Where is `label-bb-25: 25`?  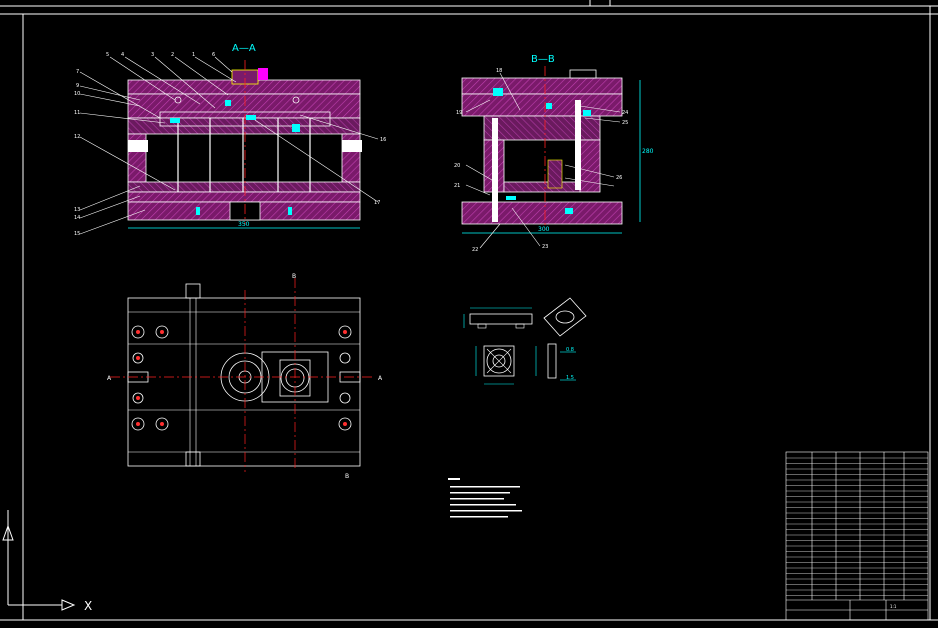
label-bb-25: 25 is located at coordinates (625, 123).